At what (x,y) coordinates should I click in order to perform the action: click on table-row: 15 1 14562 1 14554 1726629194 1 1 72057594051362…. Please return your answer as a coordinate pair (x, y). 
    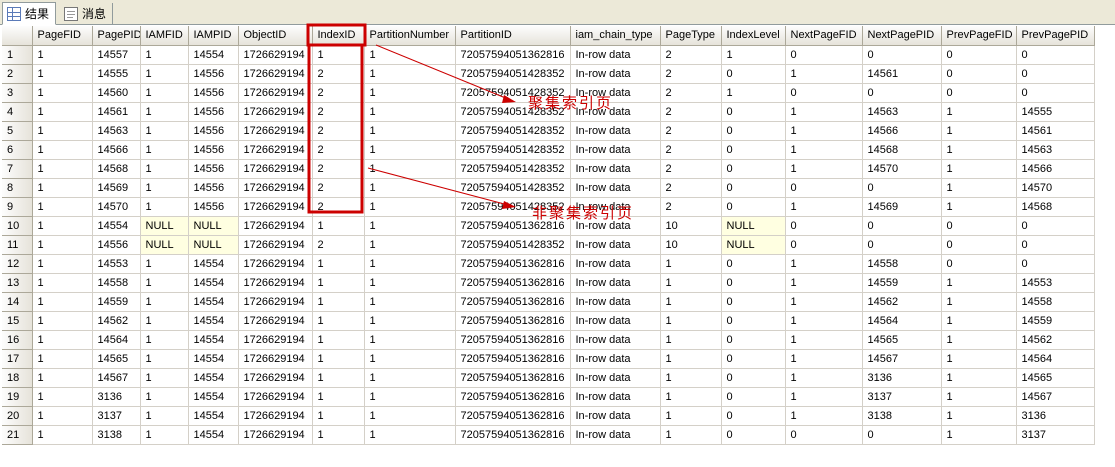
    Looking at the image, I should click on (548, 321).